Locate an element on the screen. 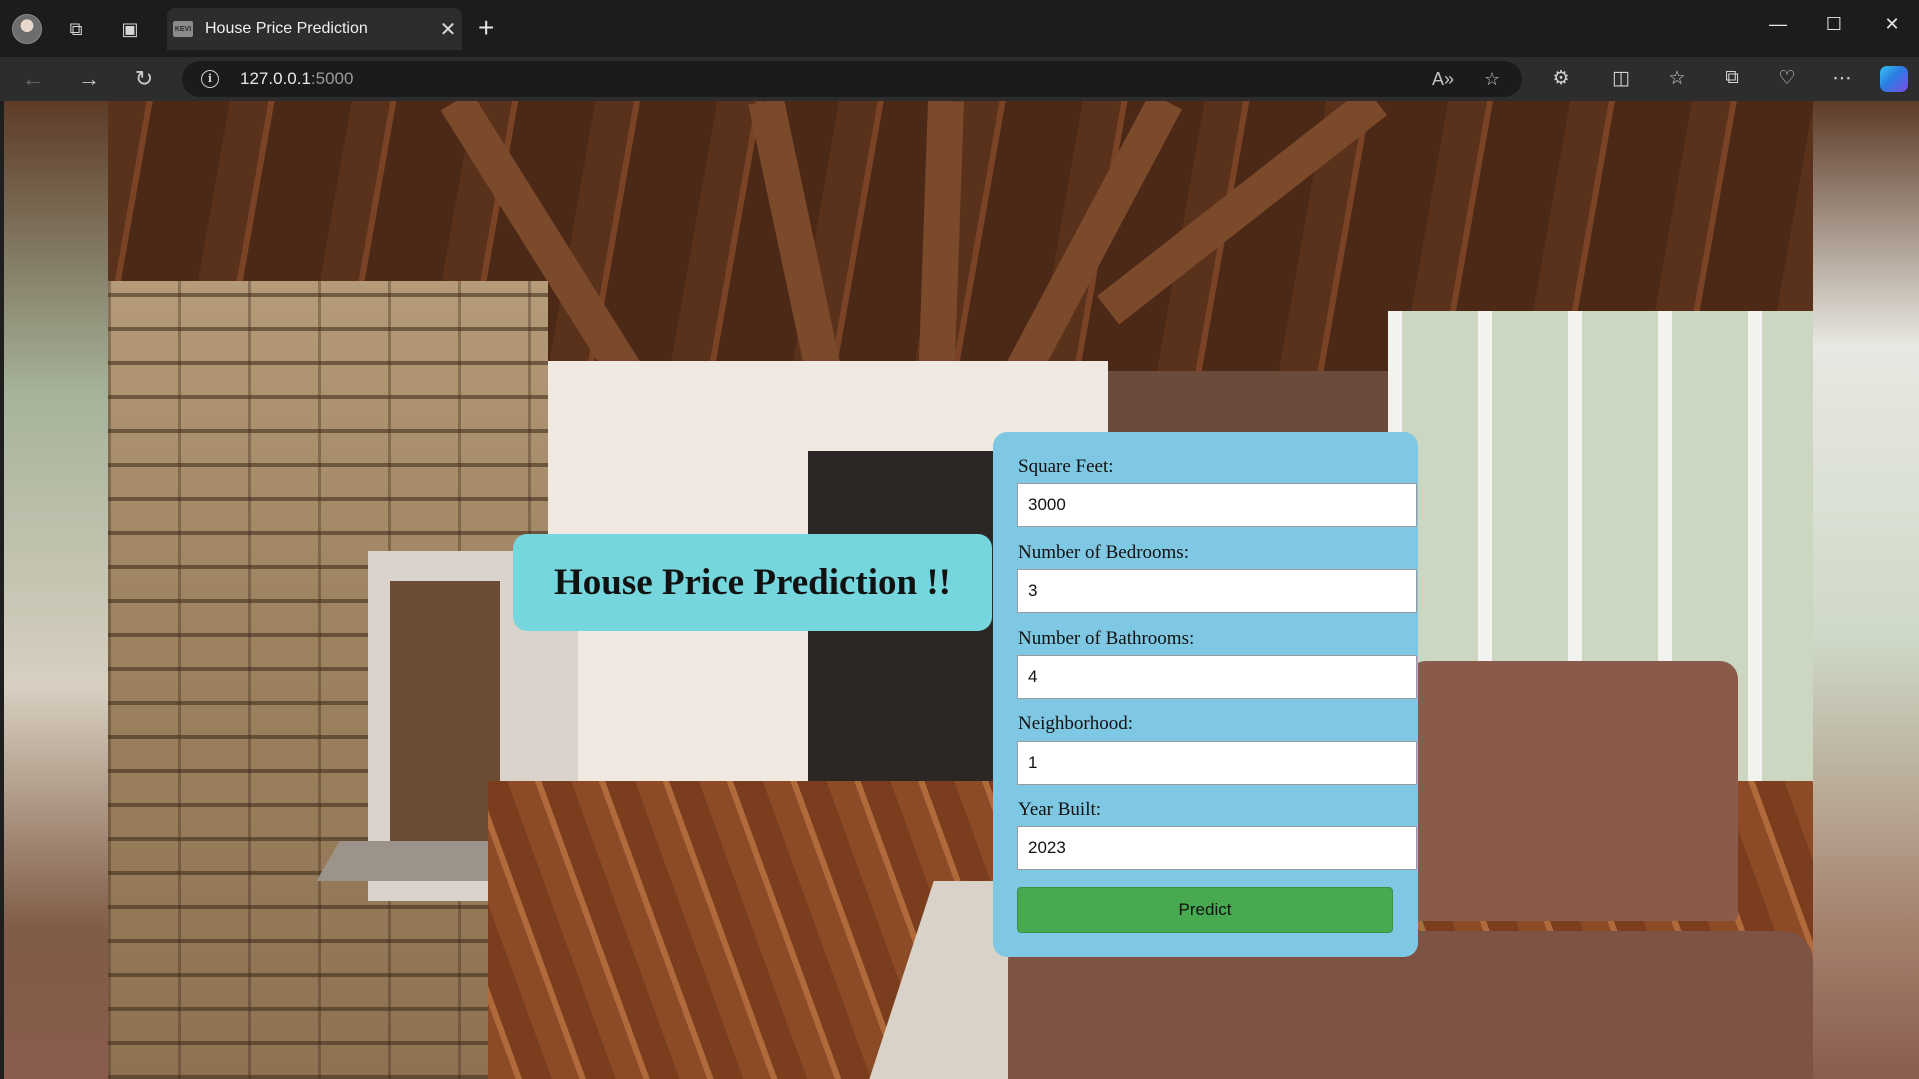 This screenshot has height=1079, width=1919. collections-icon: ⧉ is located at coordinates (1732, 78).